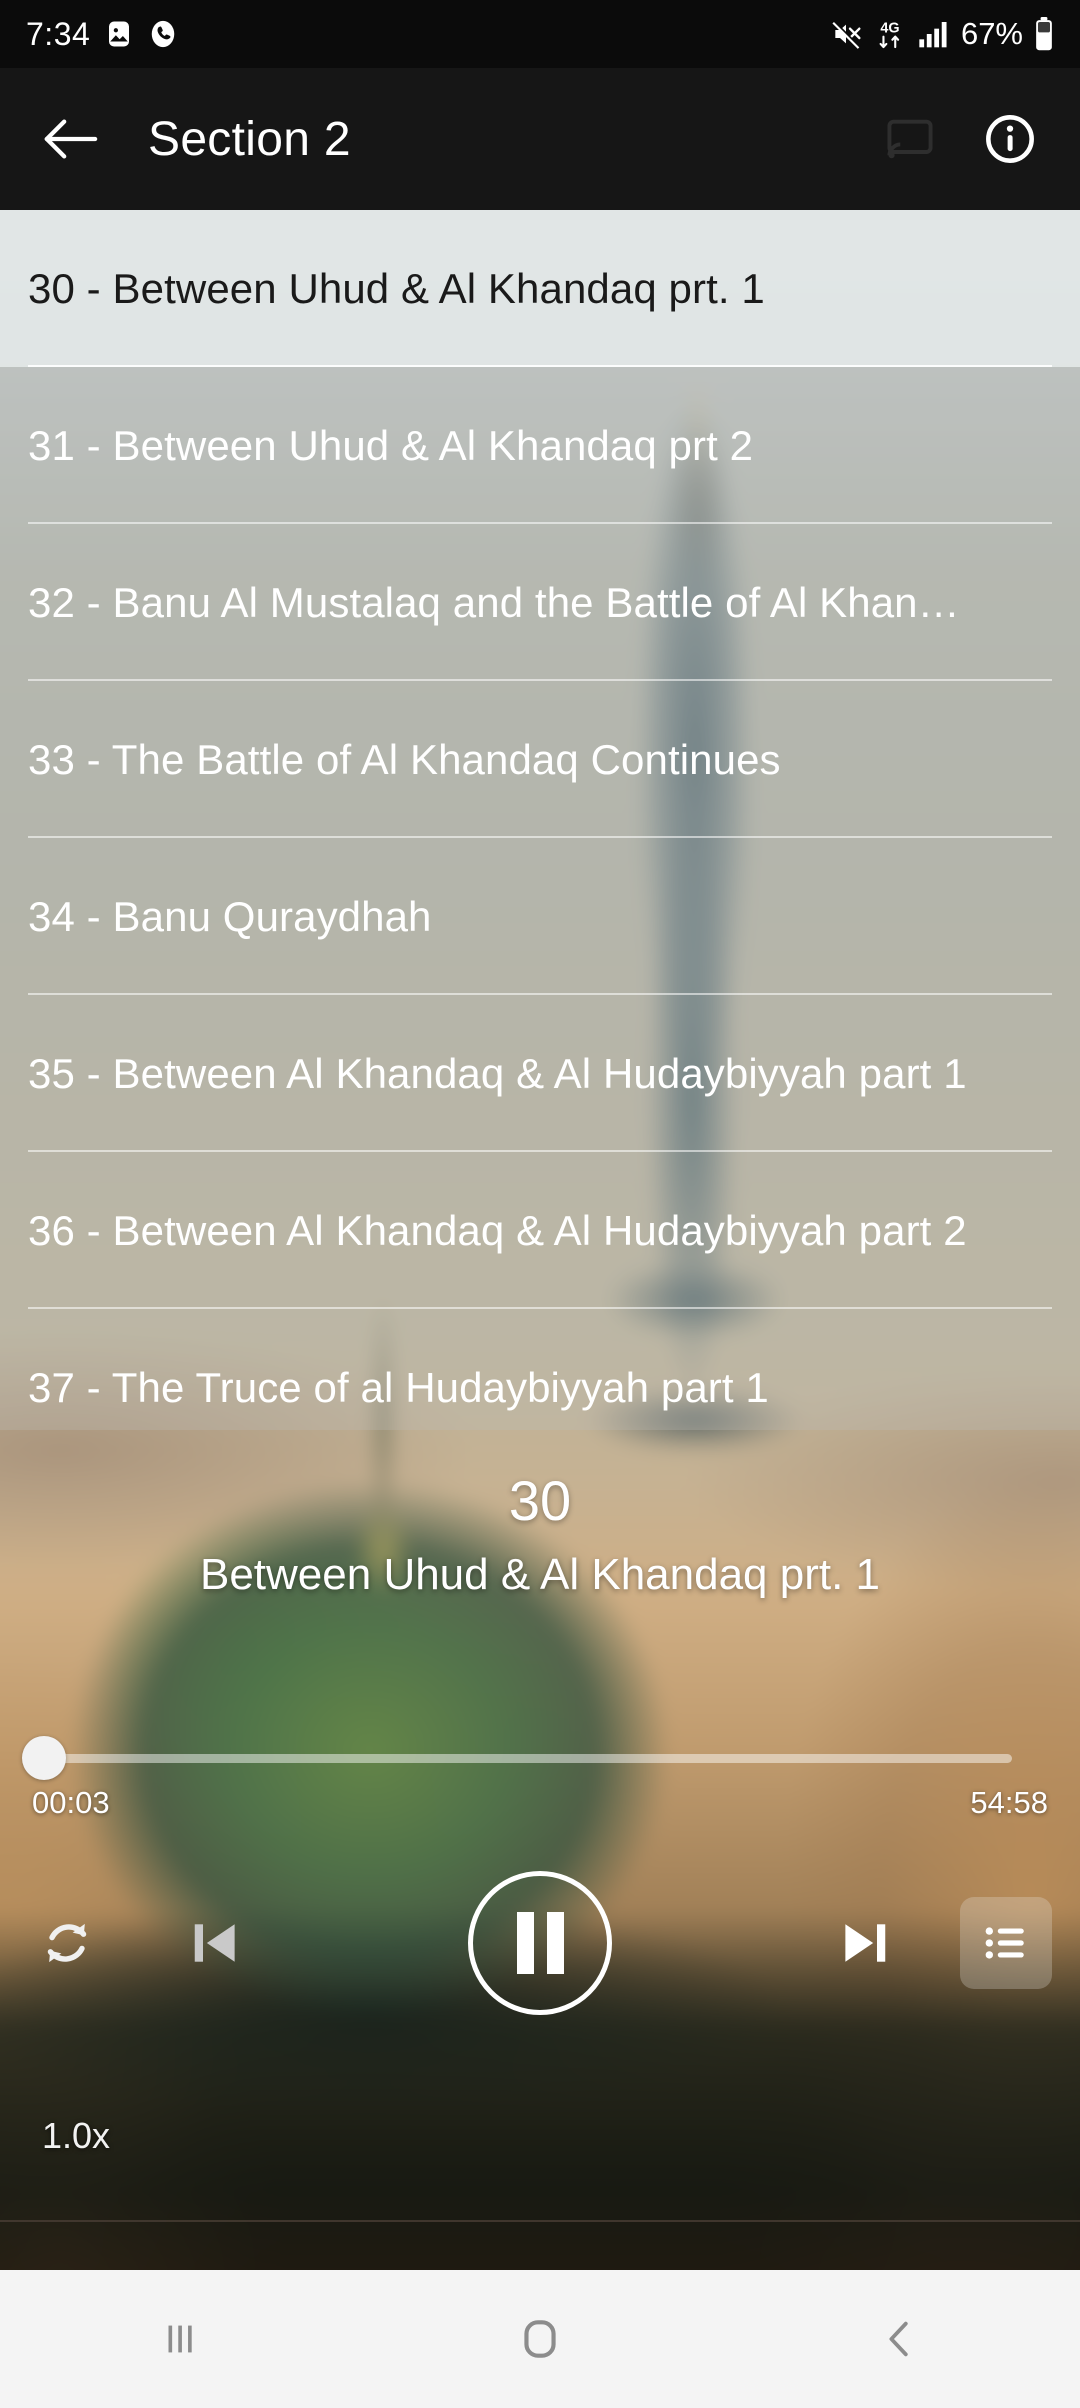  What do you see at coordinates (540, 2221) in the screenshot?
I see `playback-speed-slider` at bounding box center [540, 2221].